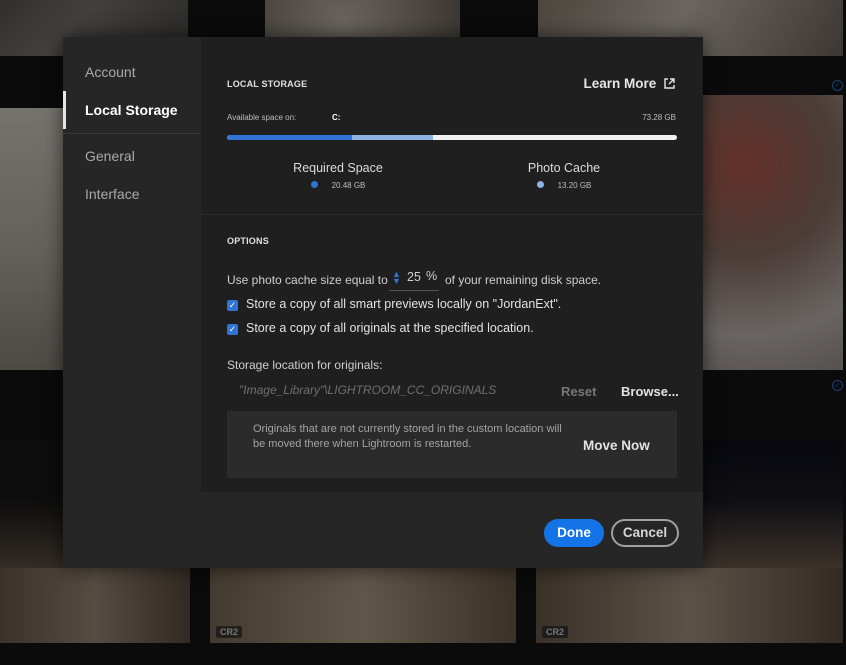  I want to click on photo-cache-dot, so click(540, 184).